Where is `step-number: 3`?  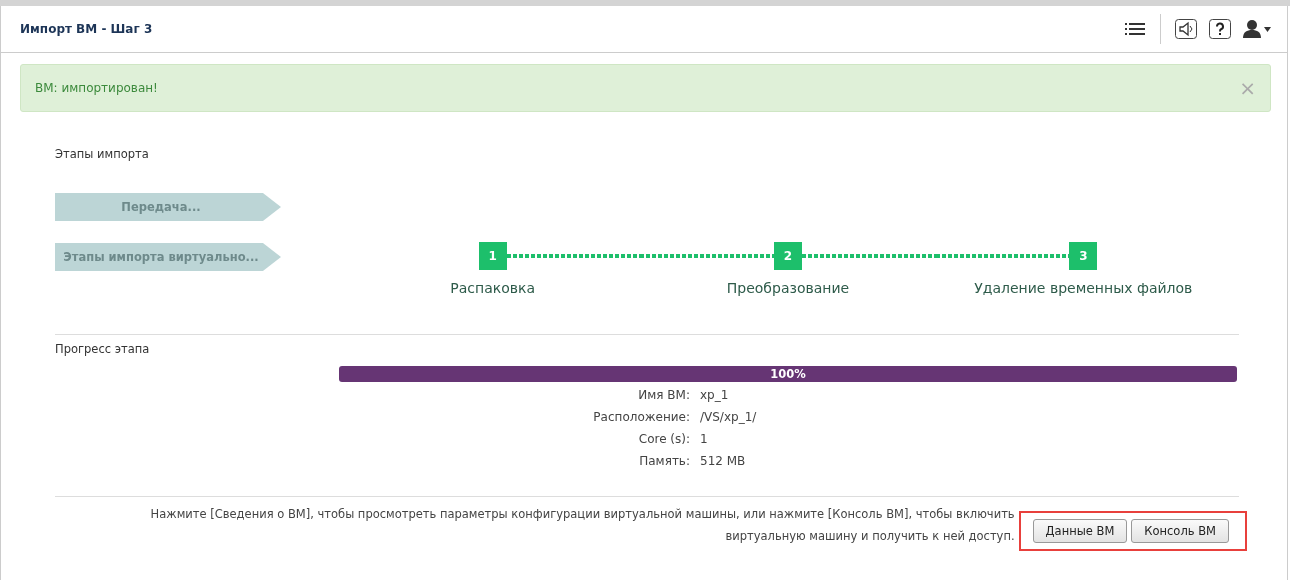
step-number: 3 is located at coordinates (1083, 256).